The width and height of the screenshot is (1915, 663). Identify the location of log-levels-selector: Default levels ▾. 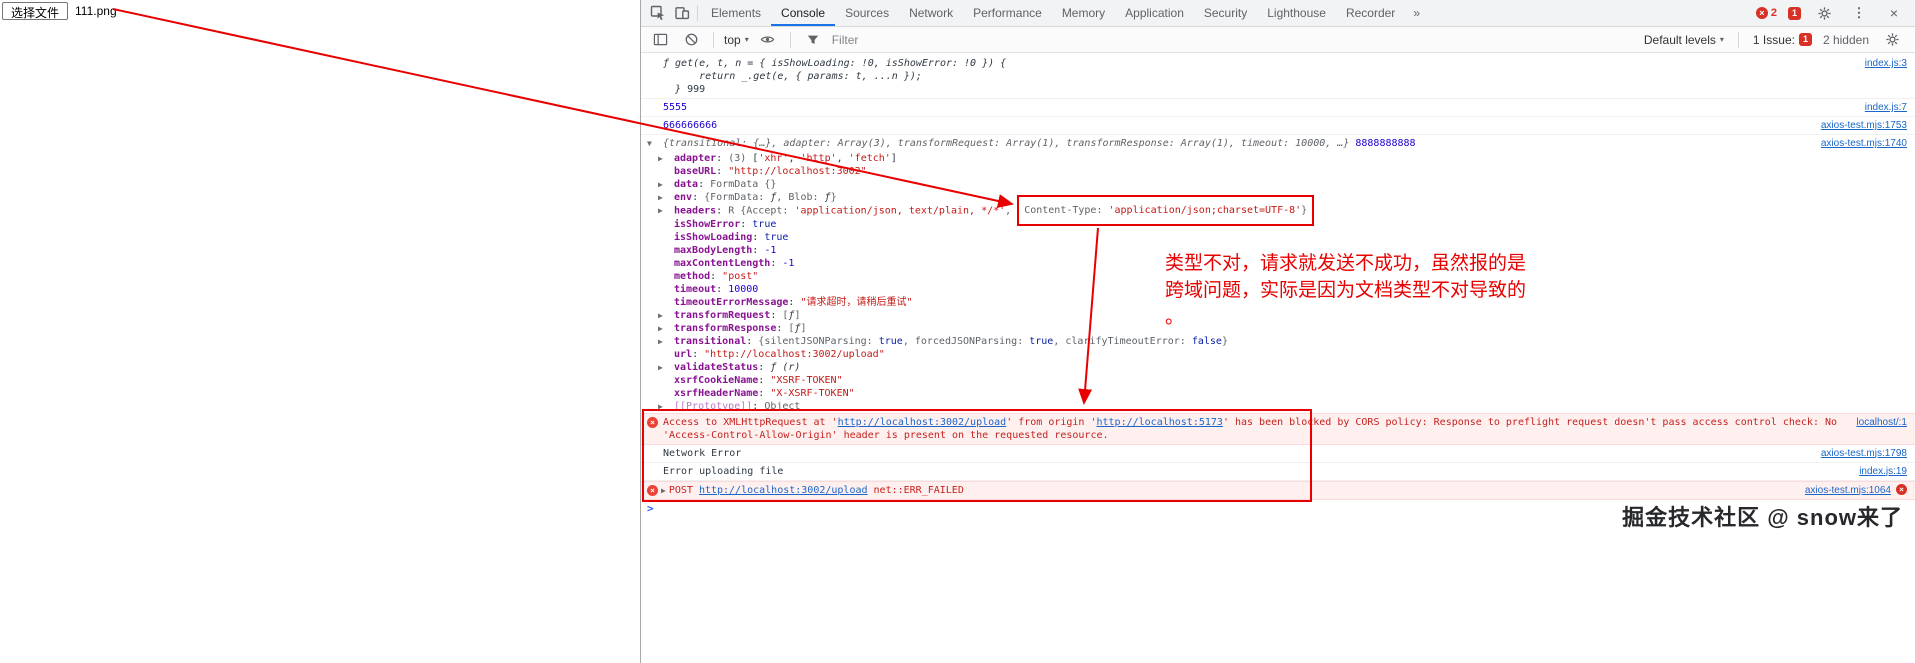
(1684, 40).